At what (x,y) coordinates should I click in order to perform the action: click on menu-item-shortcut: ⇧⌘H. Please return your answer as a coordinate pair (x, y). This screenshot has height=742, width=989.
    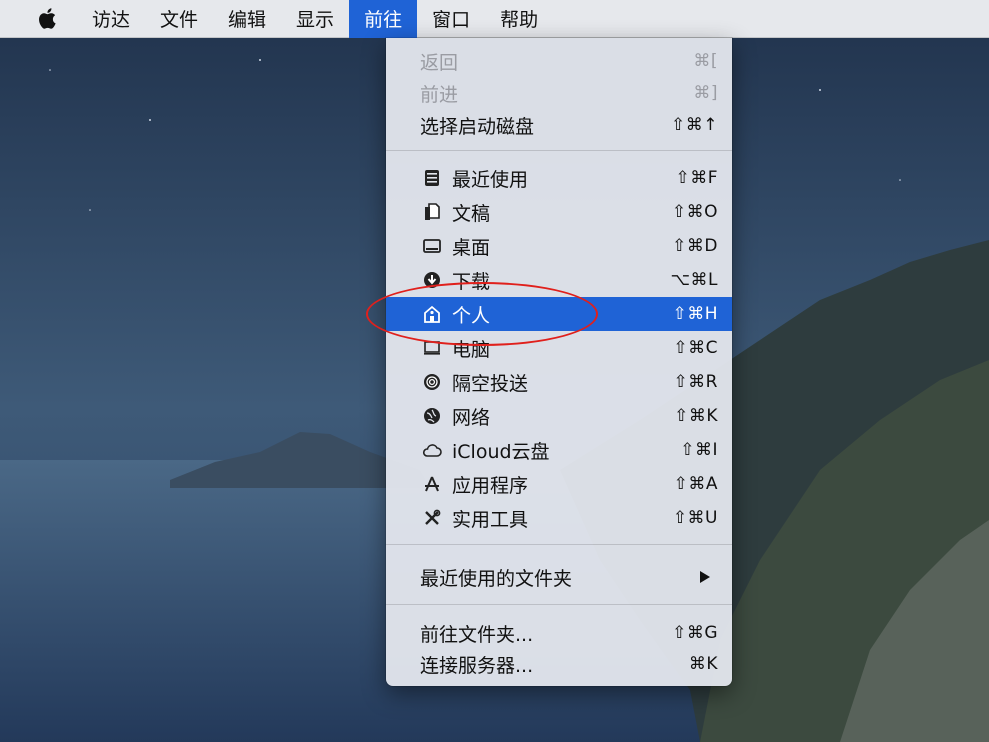
    Looking at the image, I should click on (695, 314).